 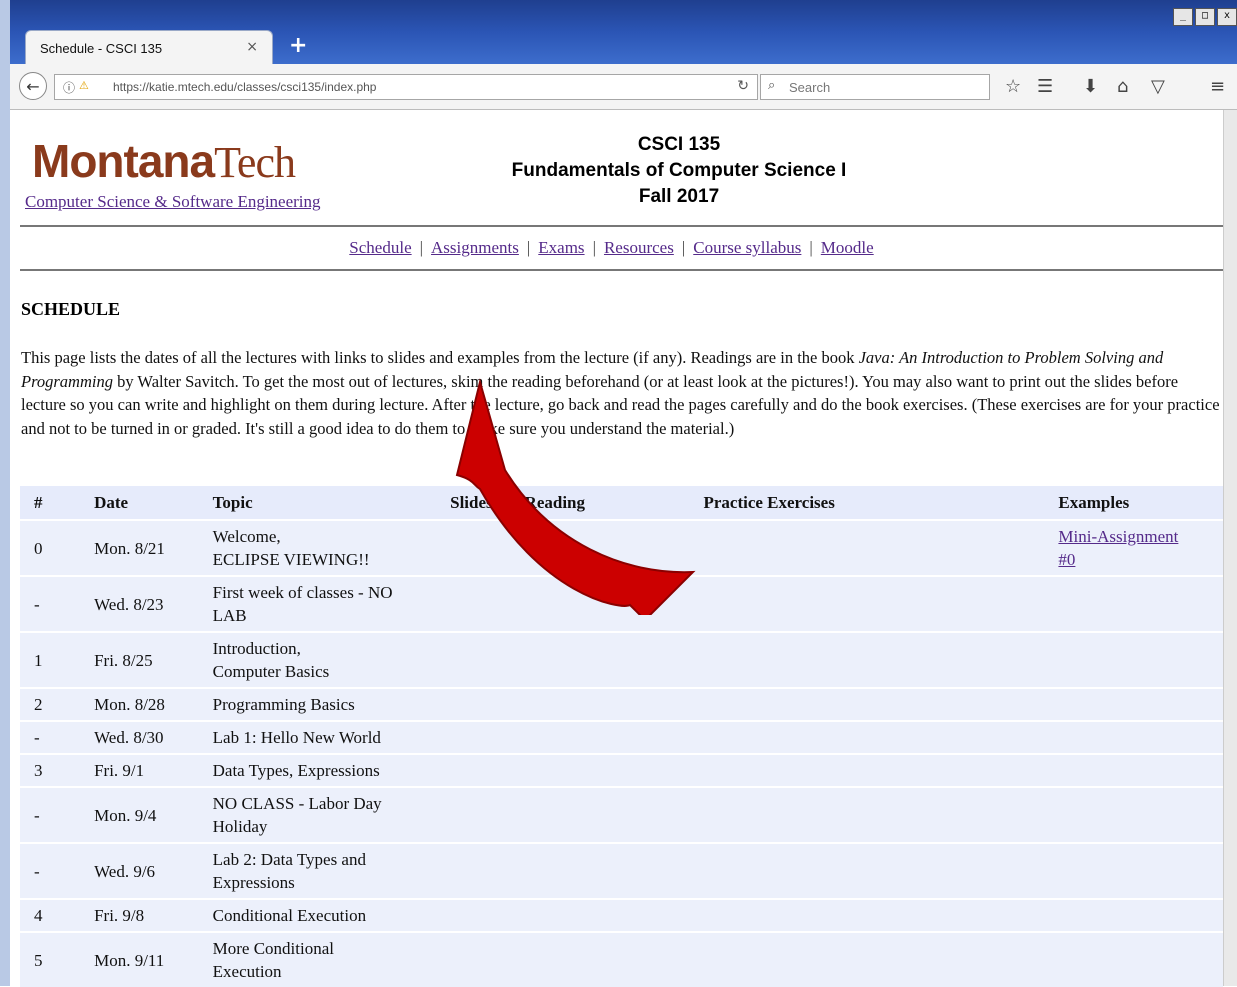 I want to click on cell-date: Fri. 8/25, so click(x=153, y=659).